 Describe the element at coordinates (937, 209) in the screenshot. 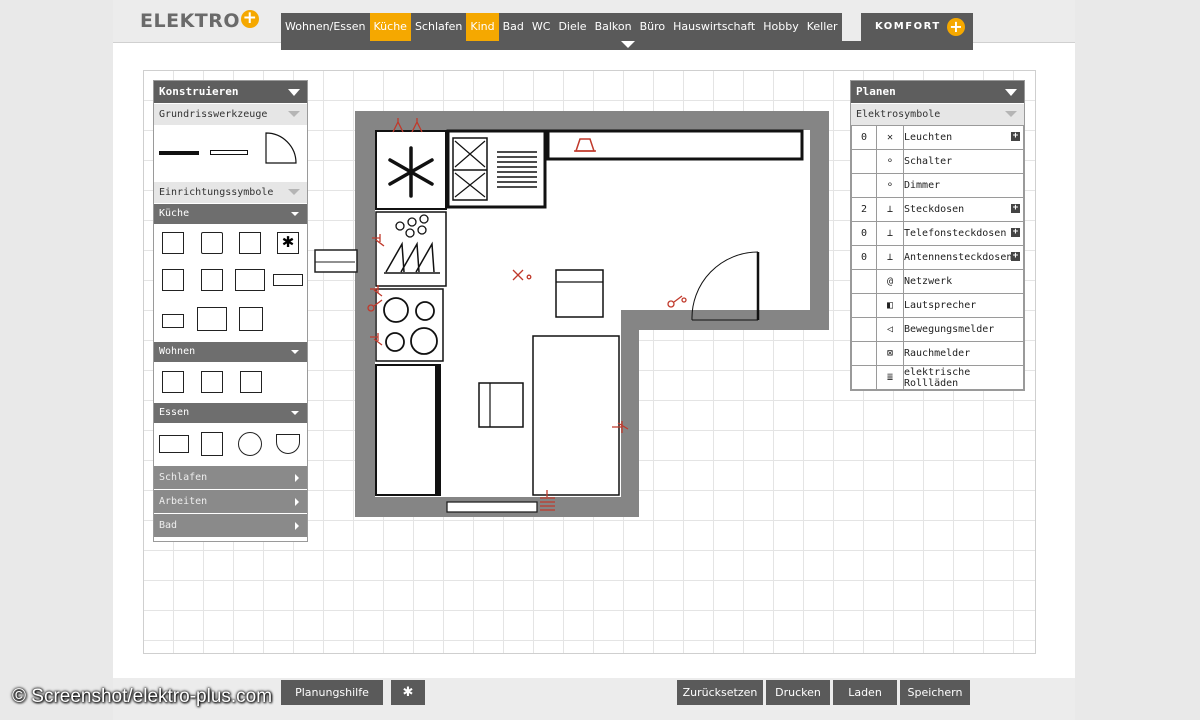

I see `table-row: 2 ⊥ Steckdosen +` at that location.